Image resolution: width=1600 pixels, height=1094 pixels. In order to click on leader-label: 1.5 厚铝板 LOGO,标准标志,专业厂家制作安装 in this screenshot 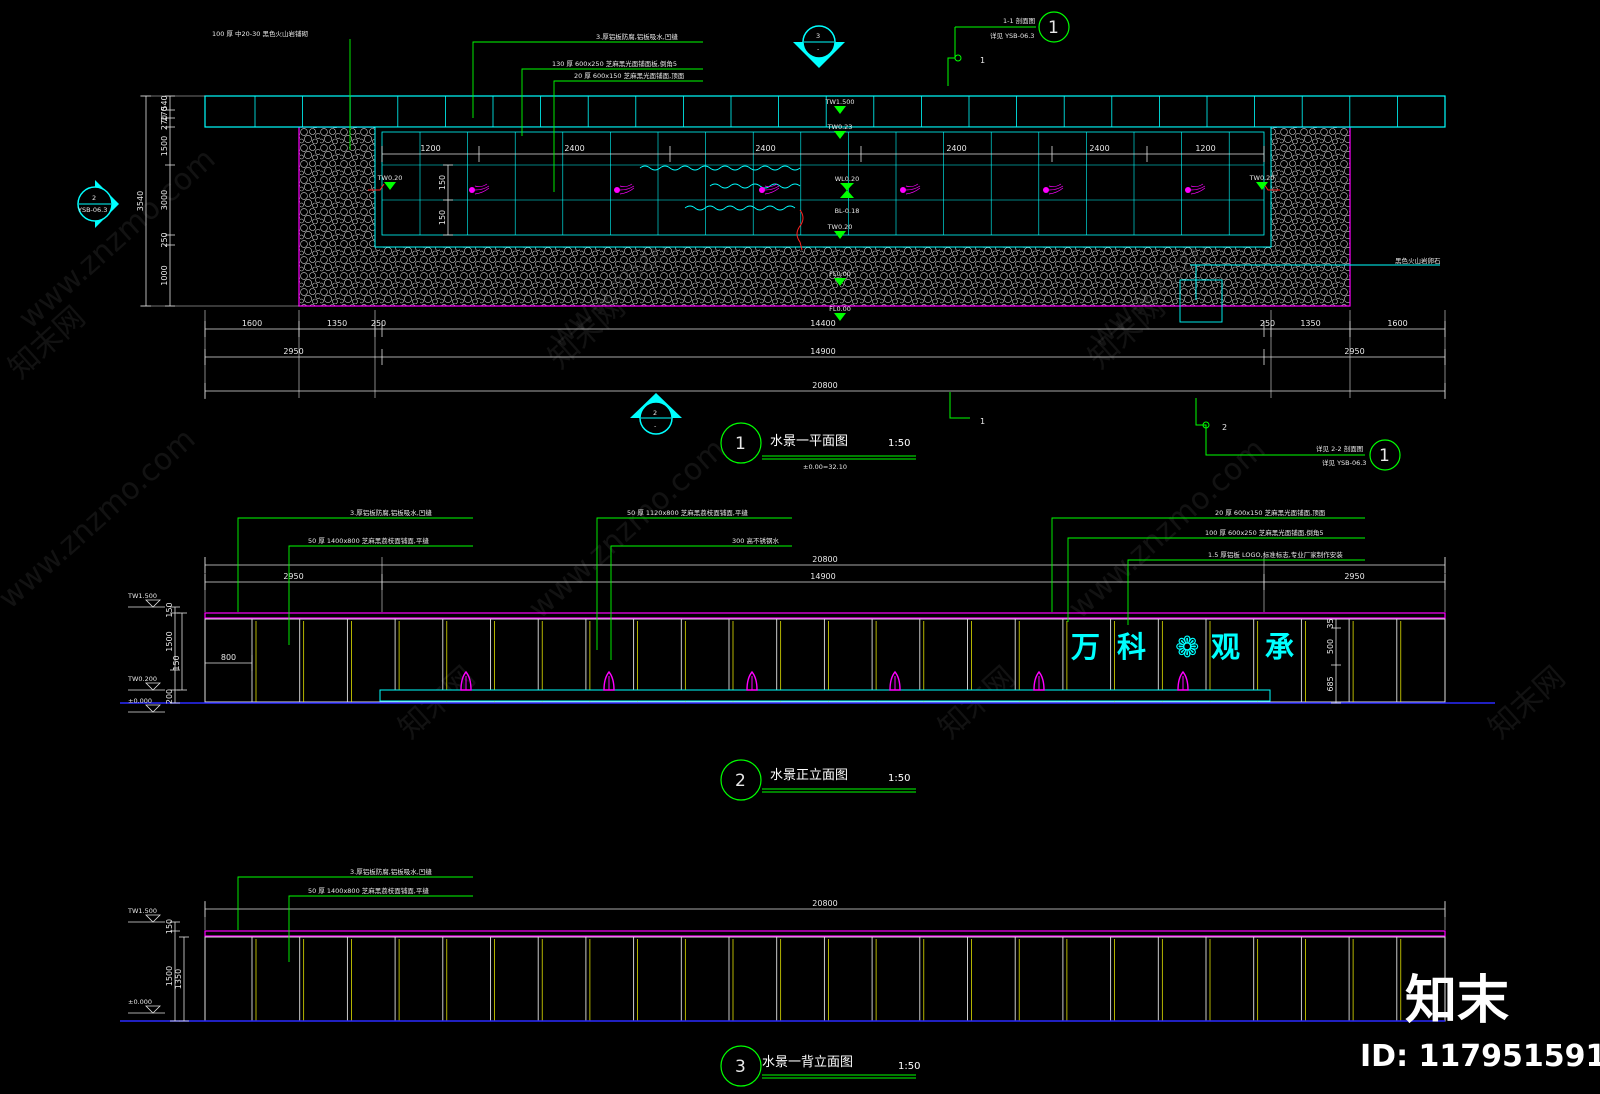, I will do `click(1275, 554)`.